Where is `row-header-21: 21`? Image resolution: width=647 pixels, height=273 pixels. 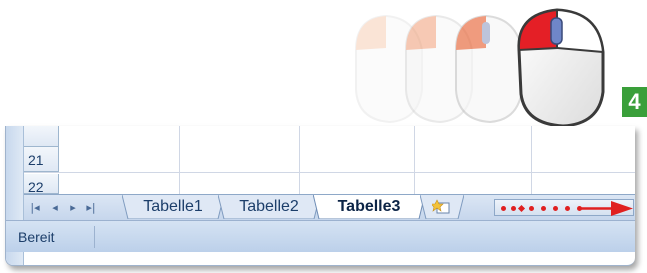
row-header-21: 21 is located at coordinates (41, 159).